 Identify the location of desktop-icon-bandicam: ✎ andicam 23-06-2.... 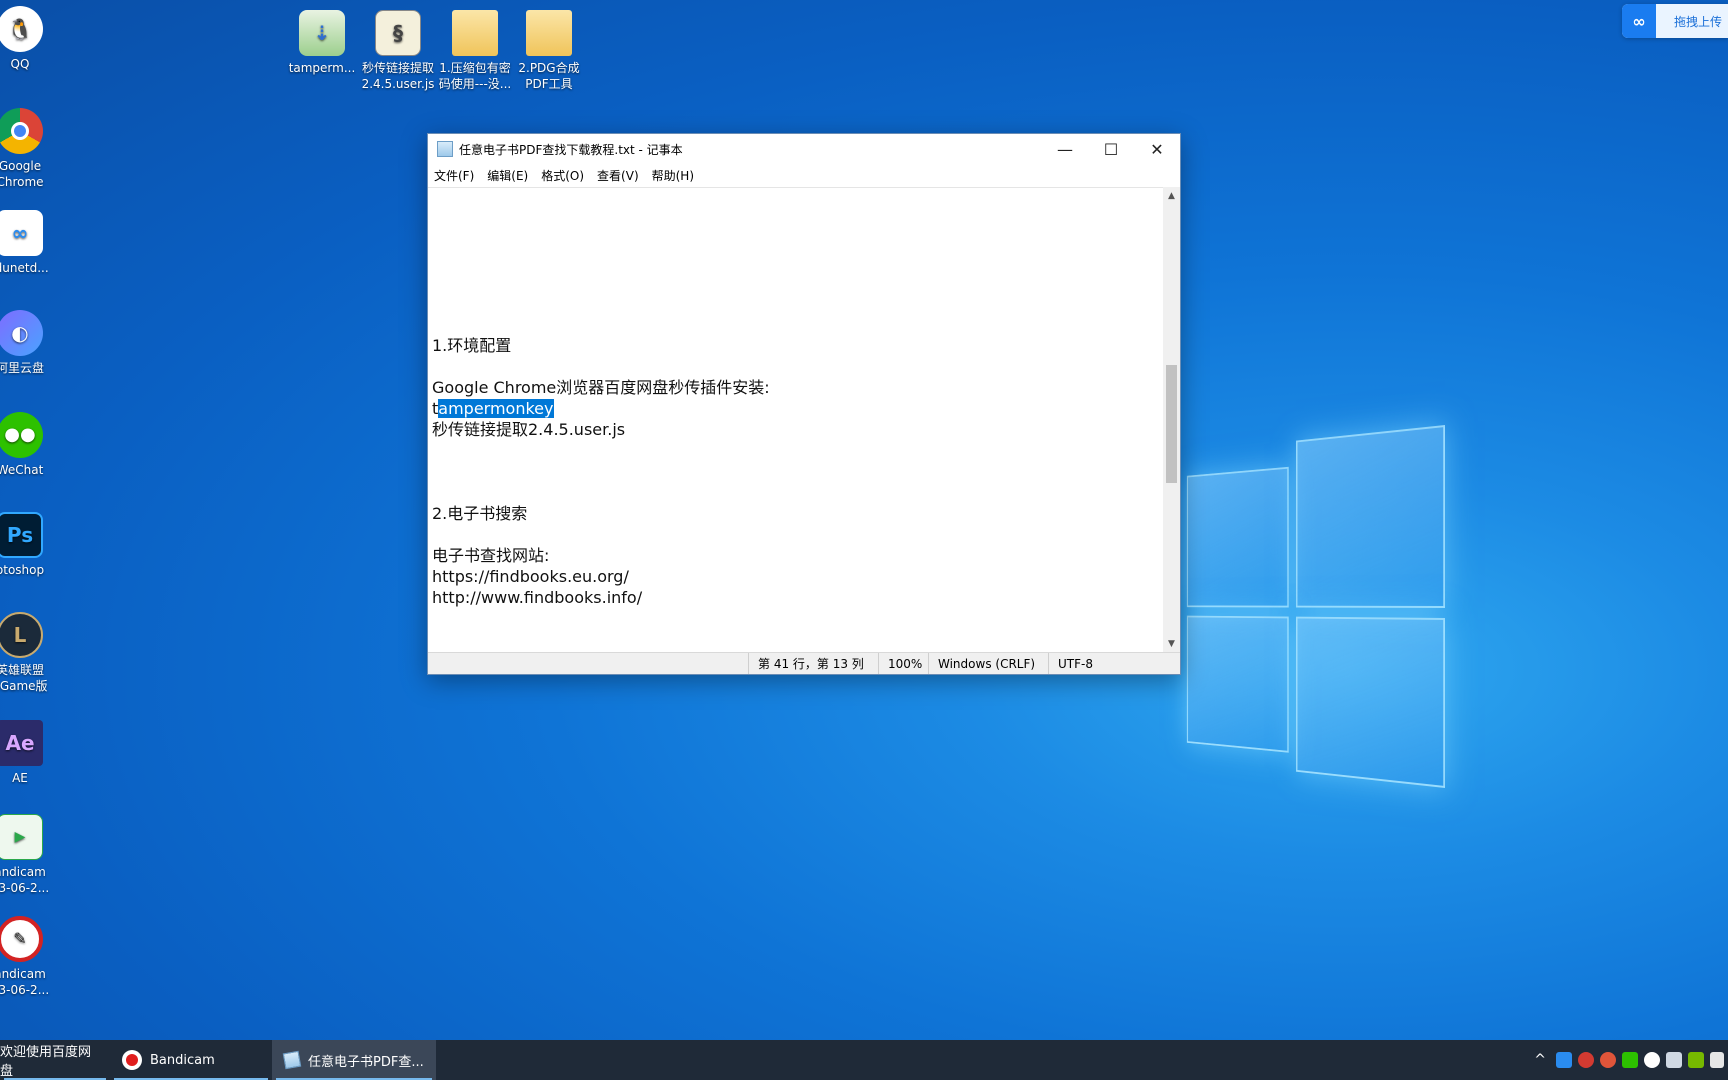
(31, 957).